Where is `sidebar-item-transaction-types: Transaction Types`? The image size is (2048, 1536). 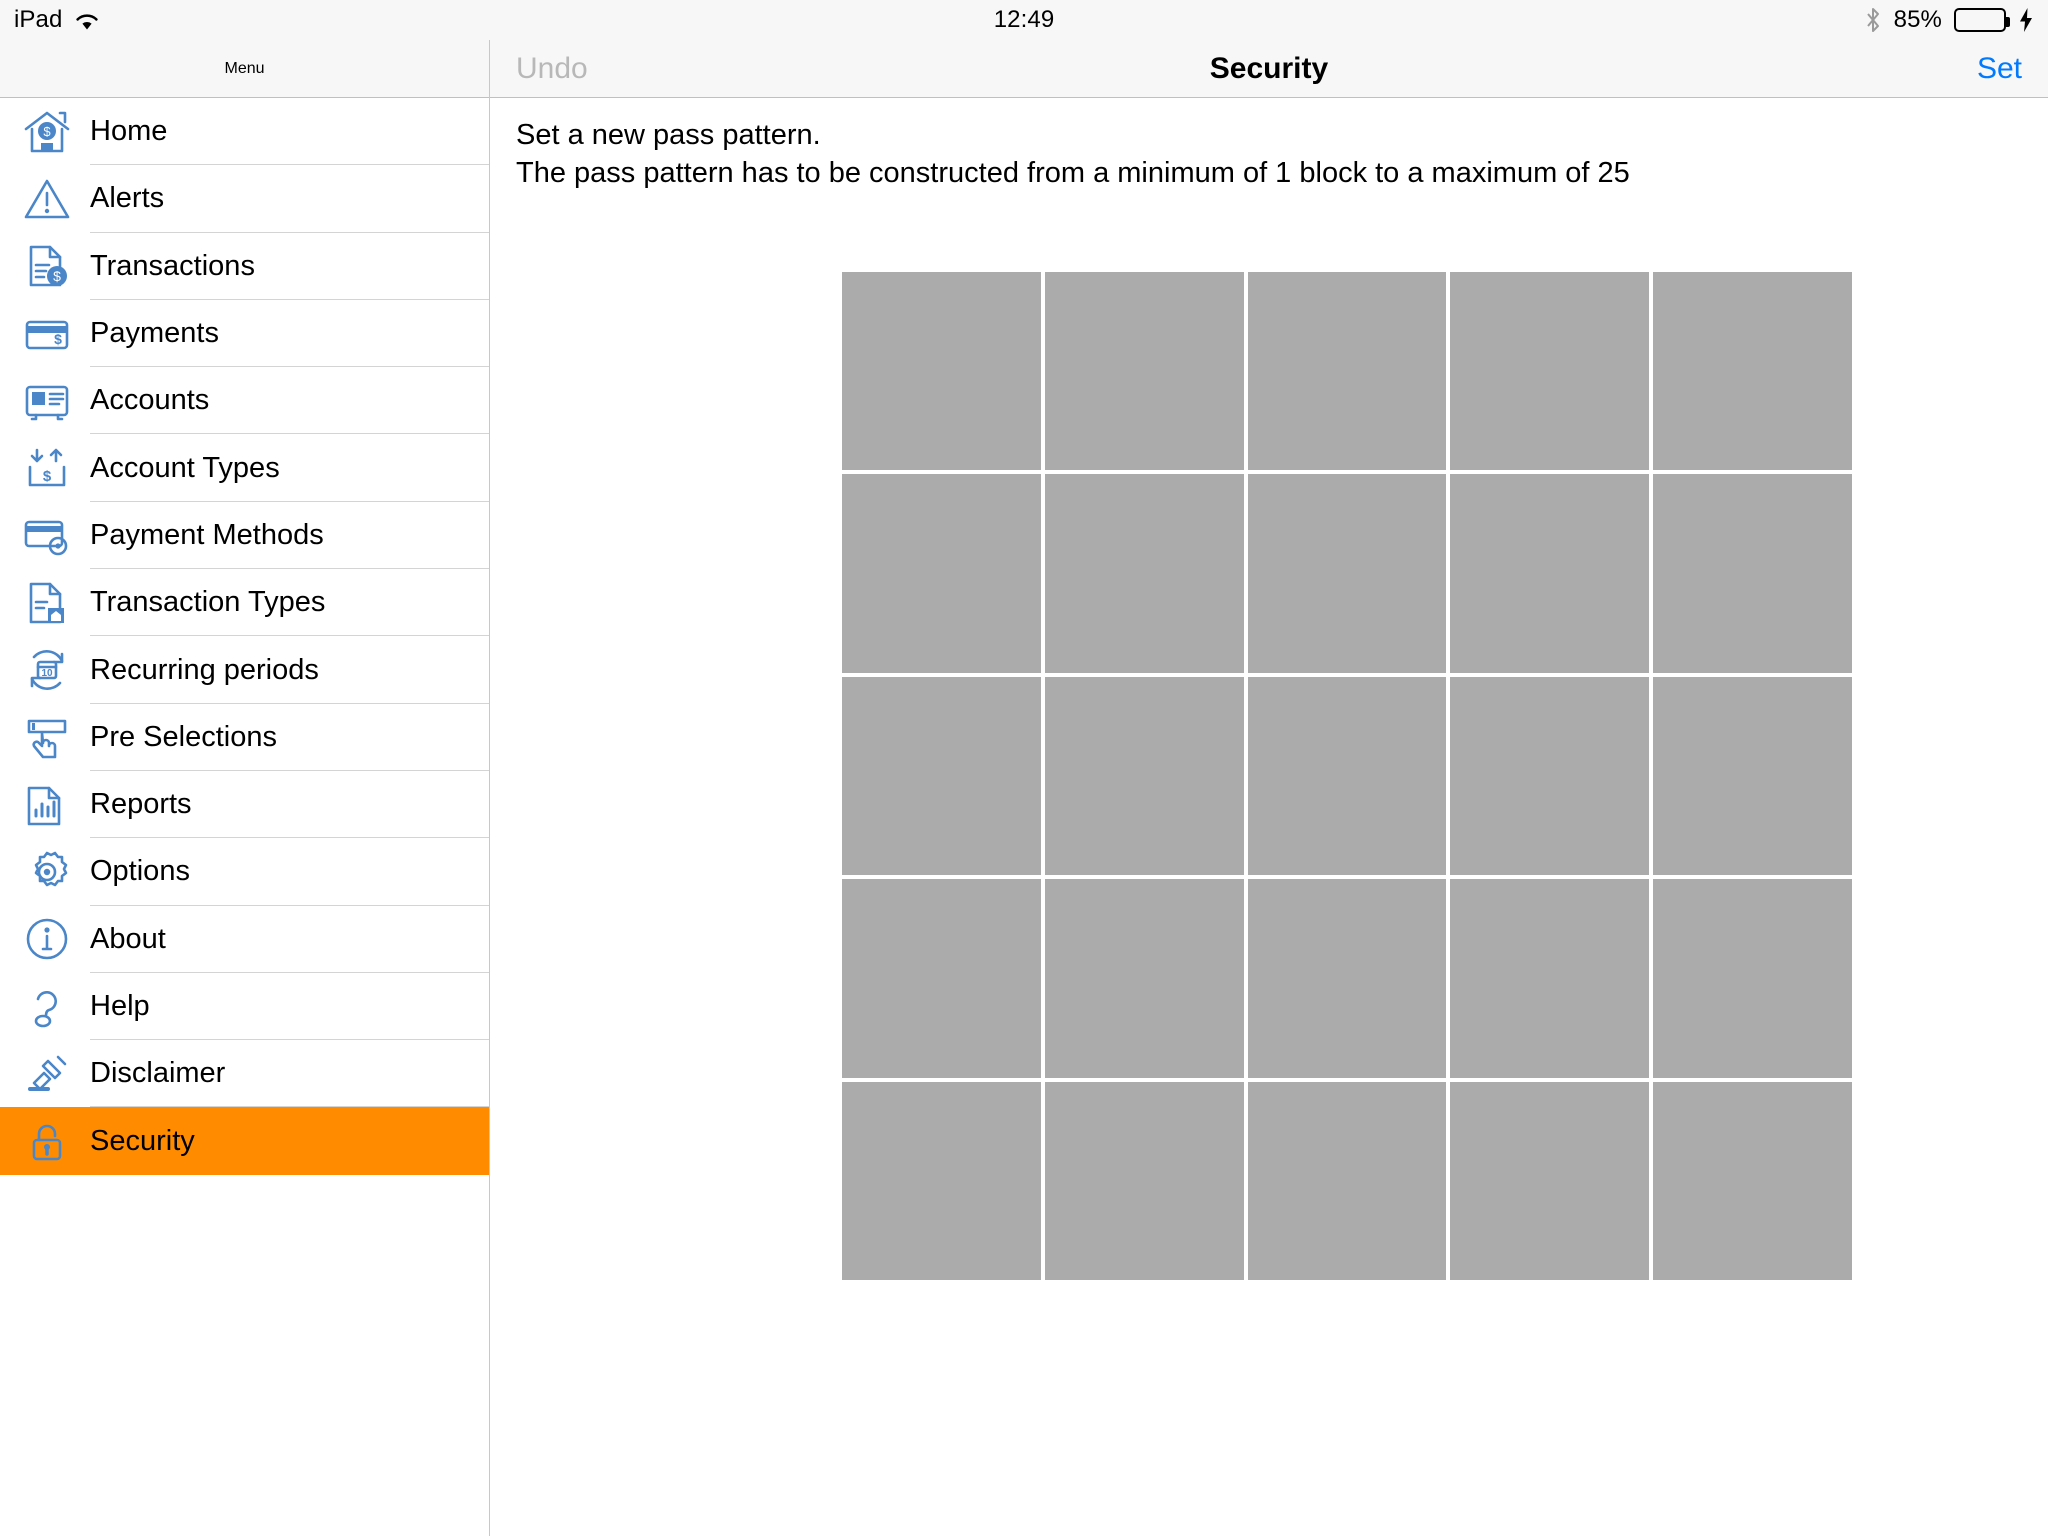 sidebar-item-transaction-types: Transaction Types is located at coordinates (244, 603).